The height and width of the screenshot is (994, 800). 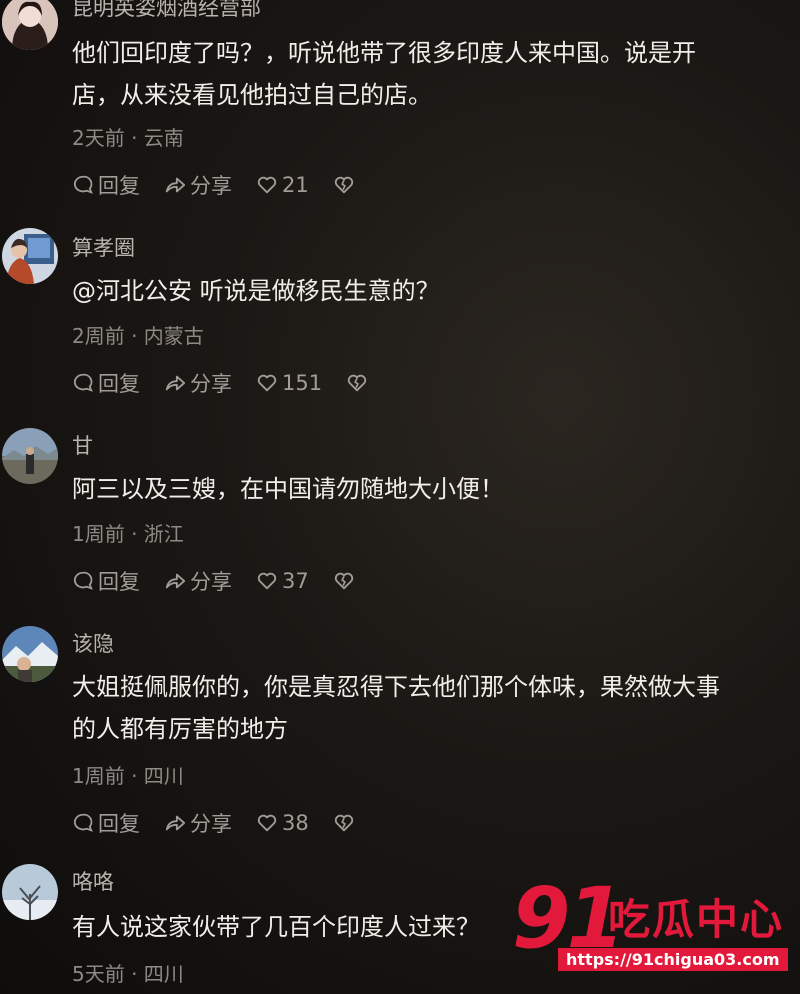 I want to click on comment-meta: 1周前 · 浙江, so click(x=128, y=534).